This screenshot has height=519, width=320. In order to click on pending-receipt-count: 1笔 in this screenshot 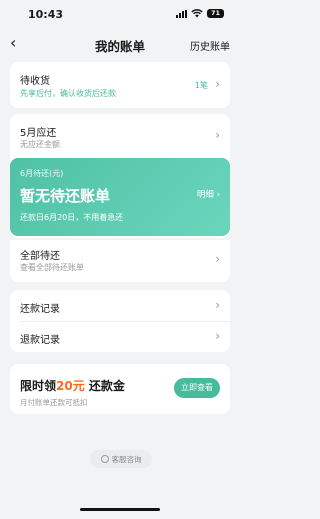, I will do `click(201, 85)`.